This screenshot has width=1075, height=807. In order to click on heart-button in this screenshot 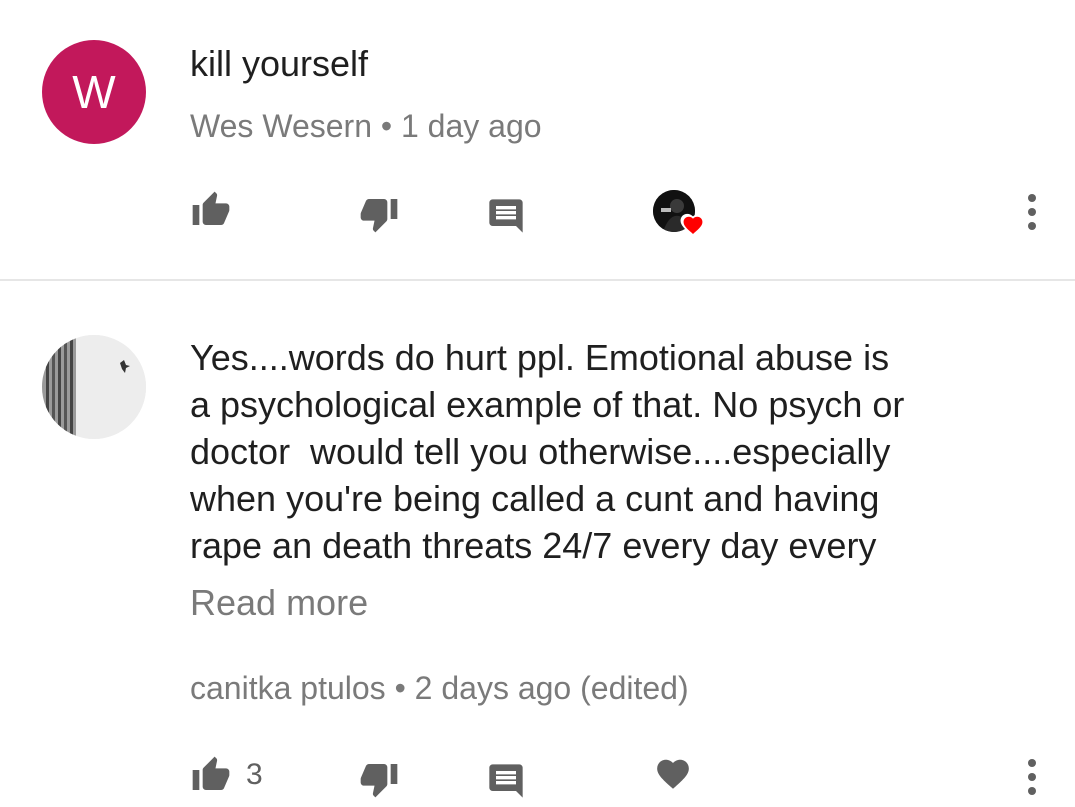, I will do `click(673, 774)`.